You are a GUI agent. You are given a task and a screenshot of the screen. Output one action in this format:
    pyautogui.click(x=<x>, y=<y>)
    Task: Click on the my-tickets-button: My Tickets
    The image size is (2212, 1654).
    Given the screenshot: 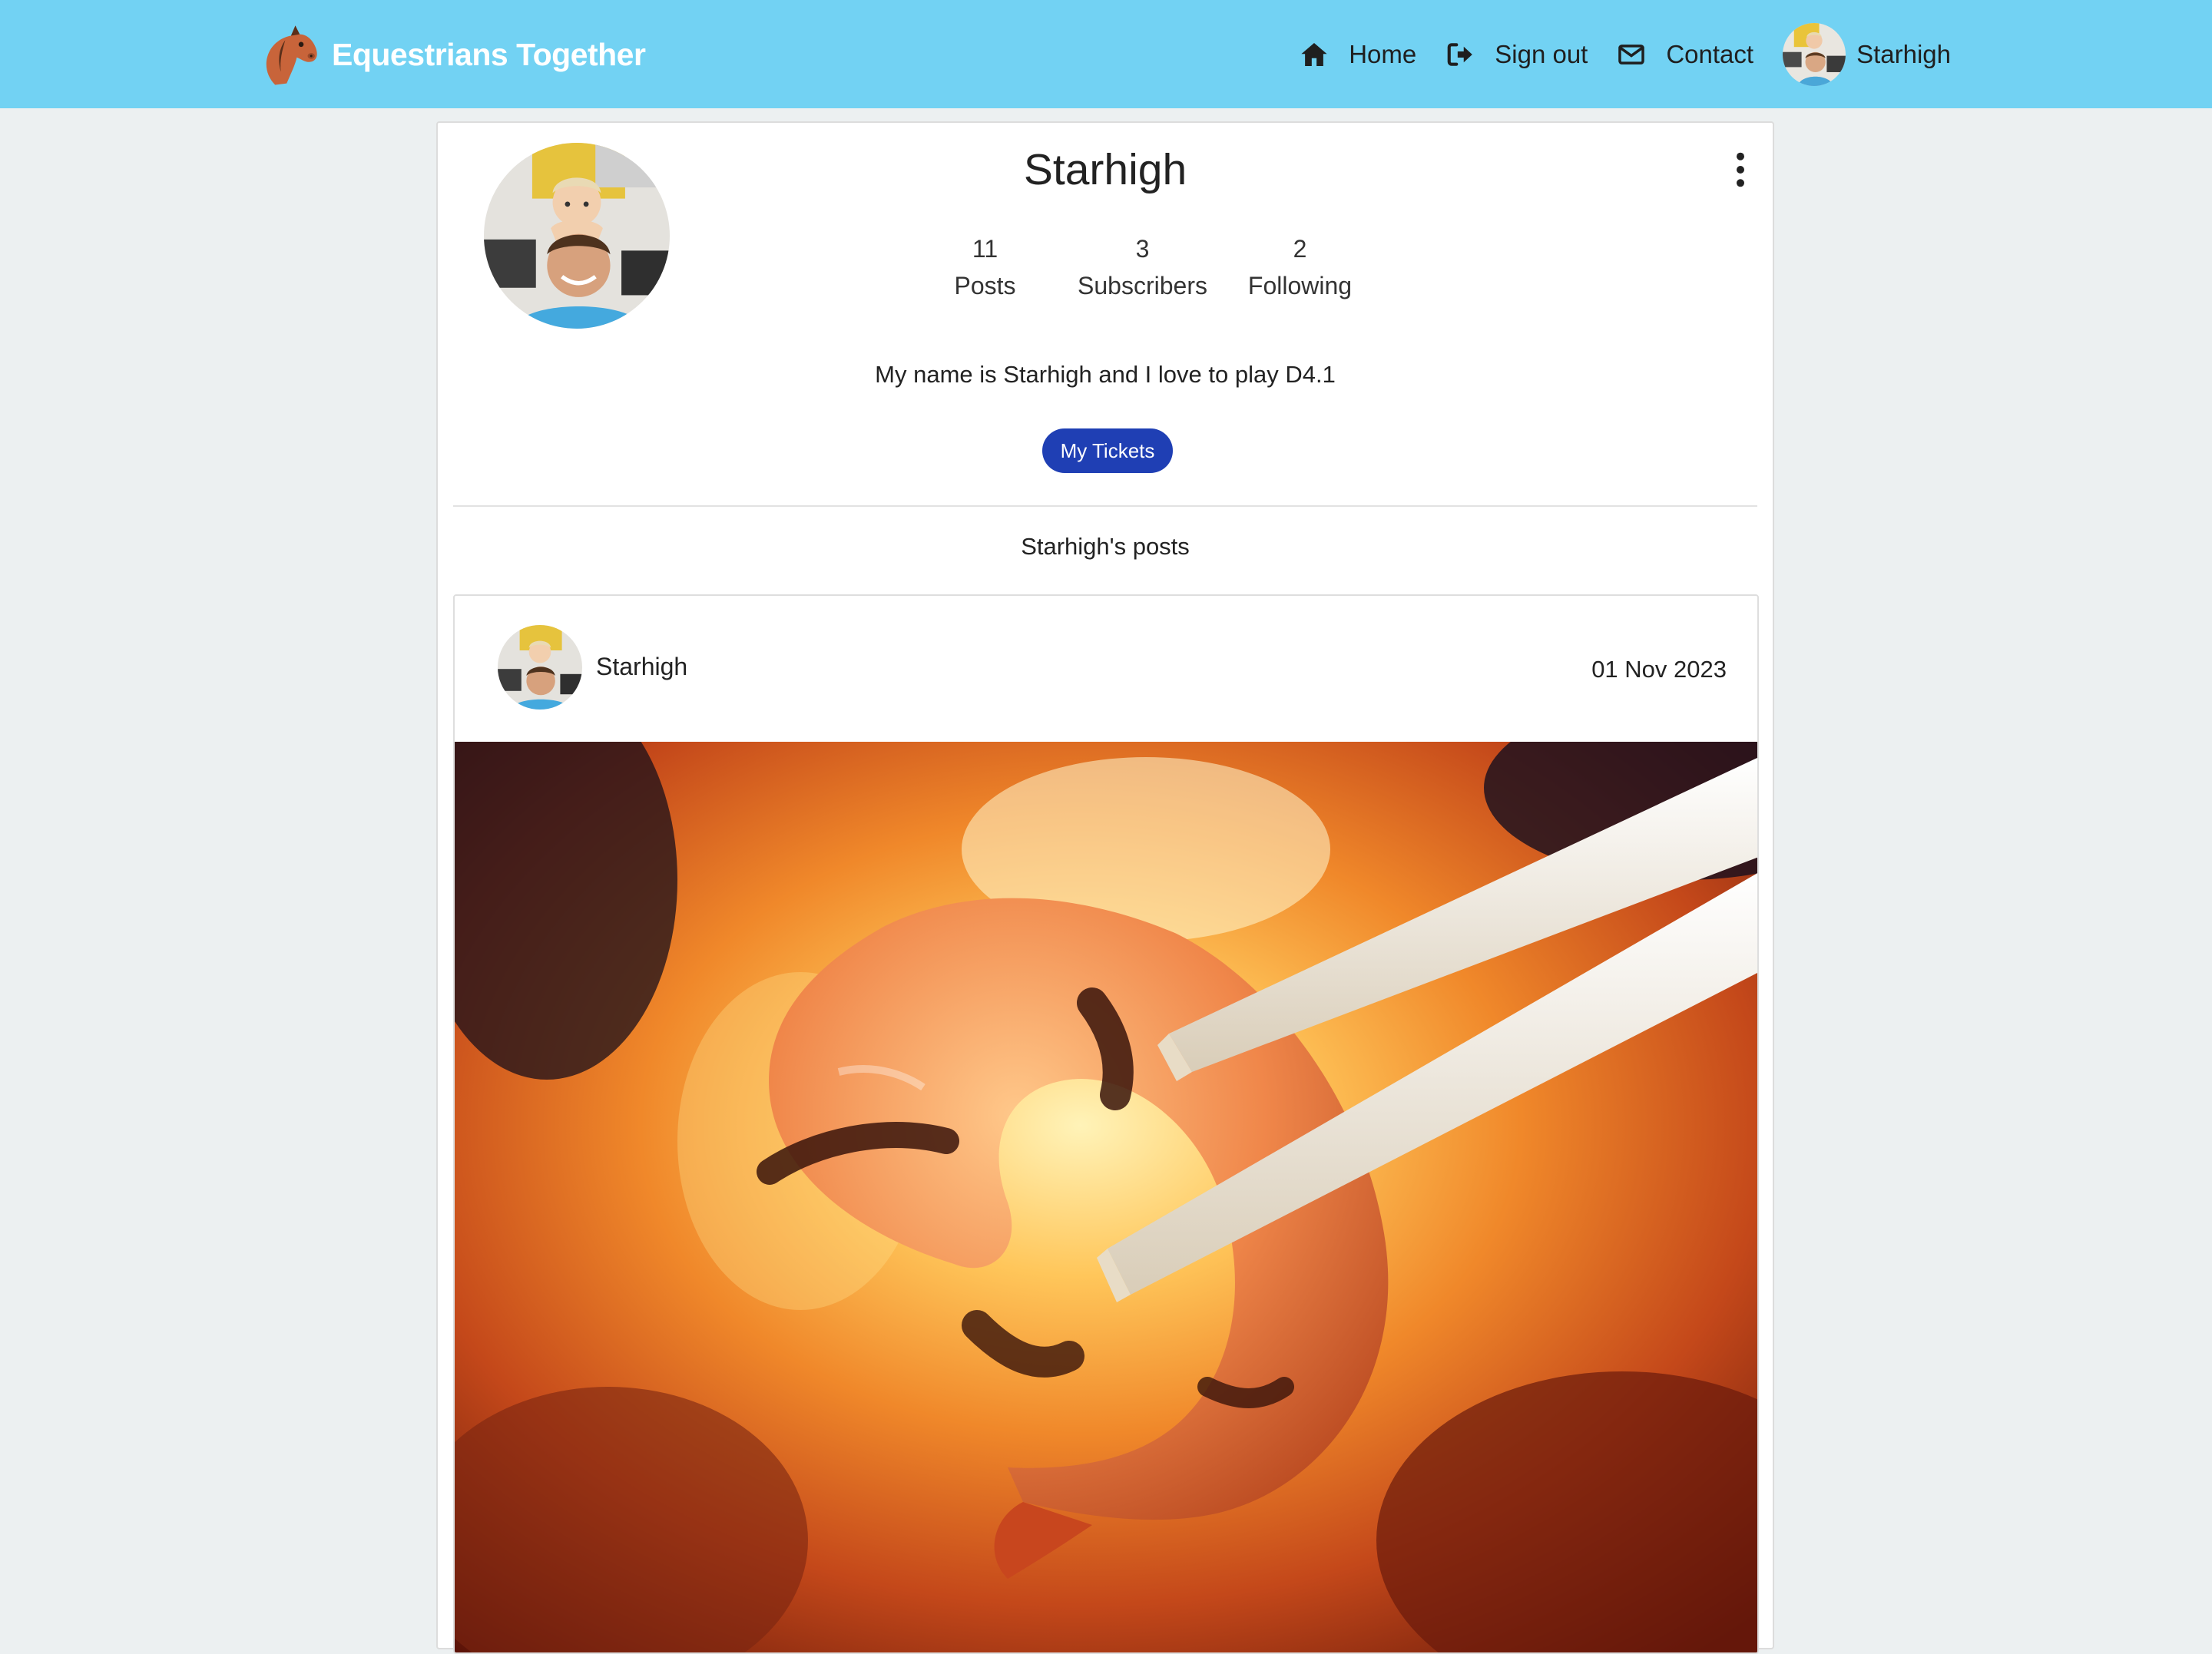 What is the action you would take?
    pyautogui.click(x=1108, y=450)
    